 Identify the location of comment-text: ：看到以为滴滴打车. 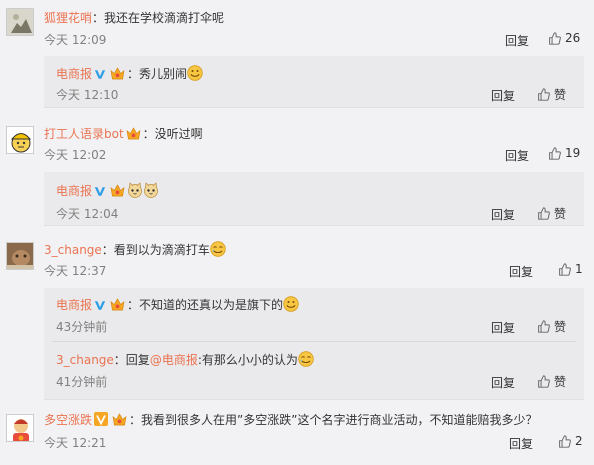
(155, 250).